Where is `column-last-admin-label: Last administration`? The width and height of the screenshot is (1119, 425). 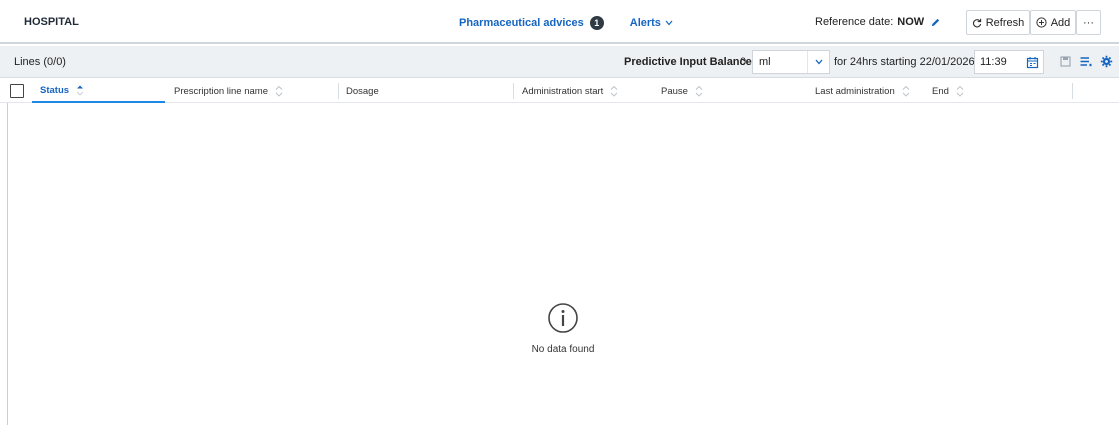 column-last-admin-label: Last administration is located at coordinates (855, 91).